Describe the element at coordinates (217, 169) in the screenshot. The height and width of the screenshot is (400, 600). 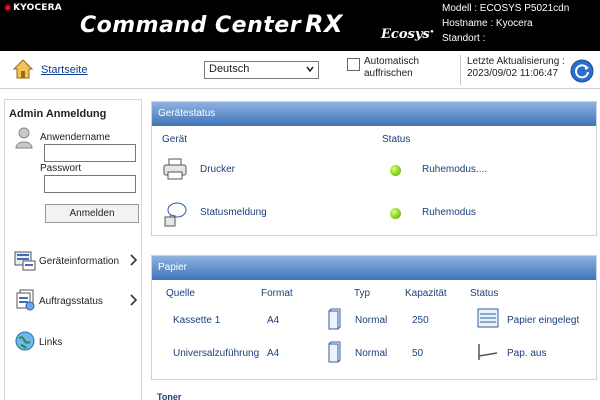
I see `device-name: Drucker` at that location.